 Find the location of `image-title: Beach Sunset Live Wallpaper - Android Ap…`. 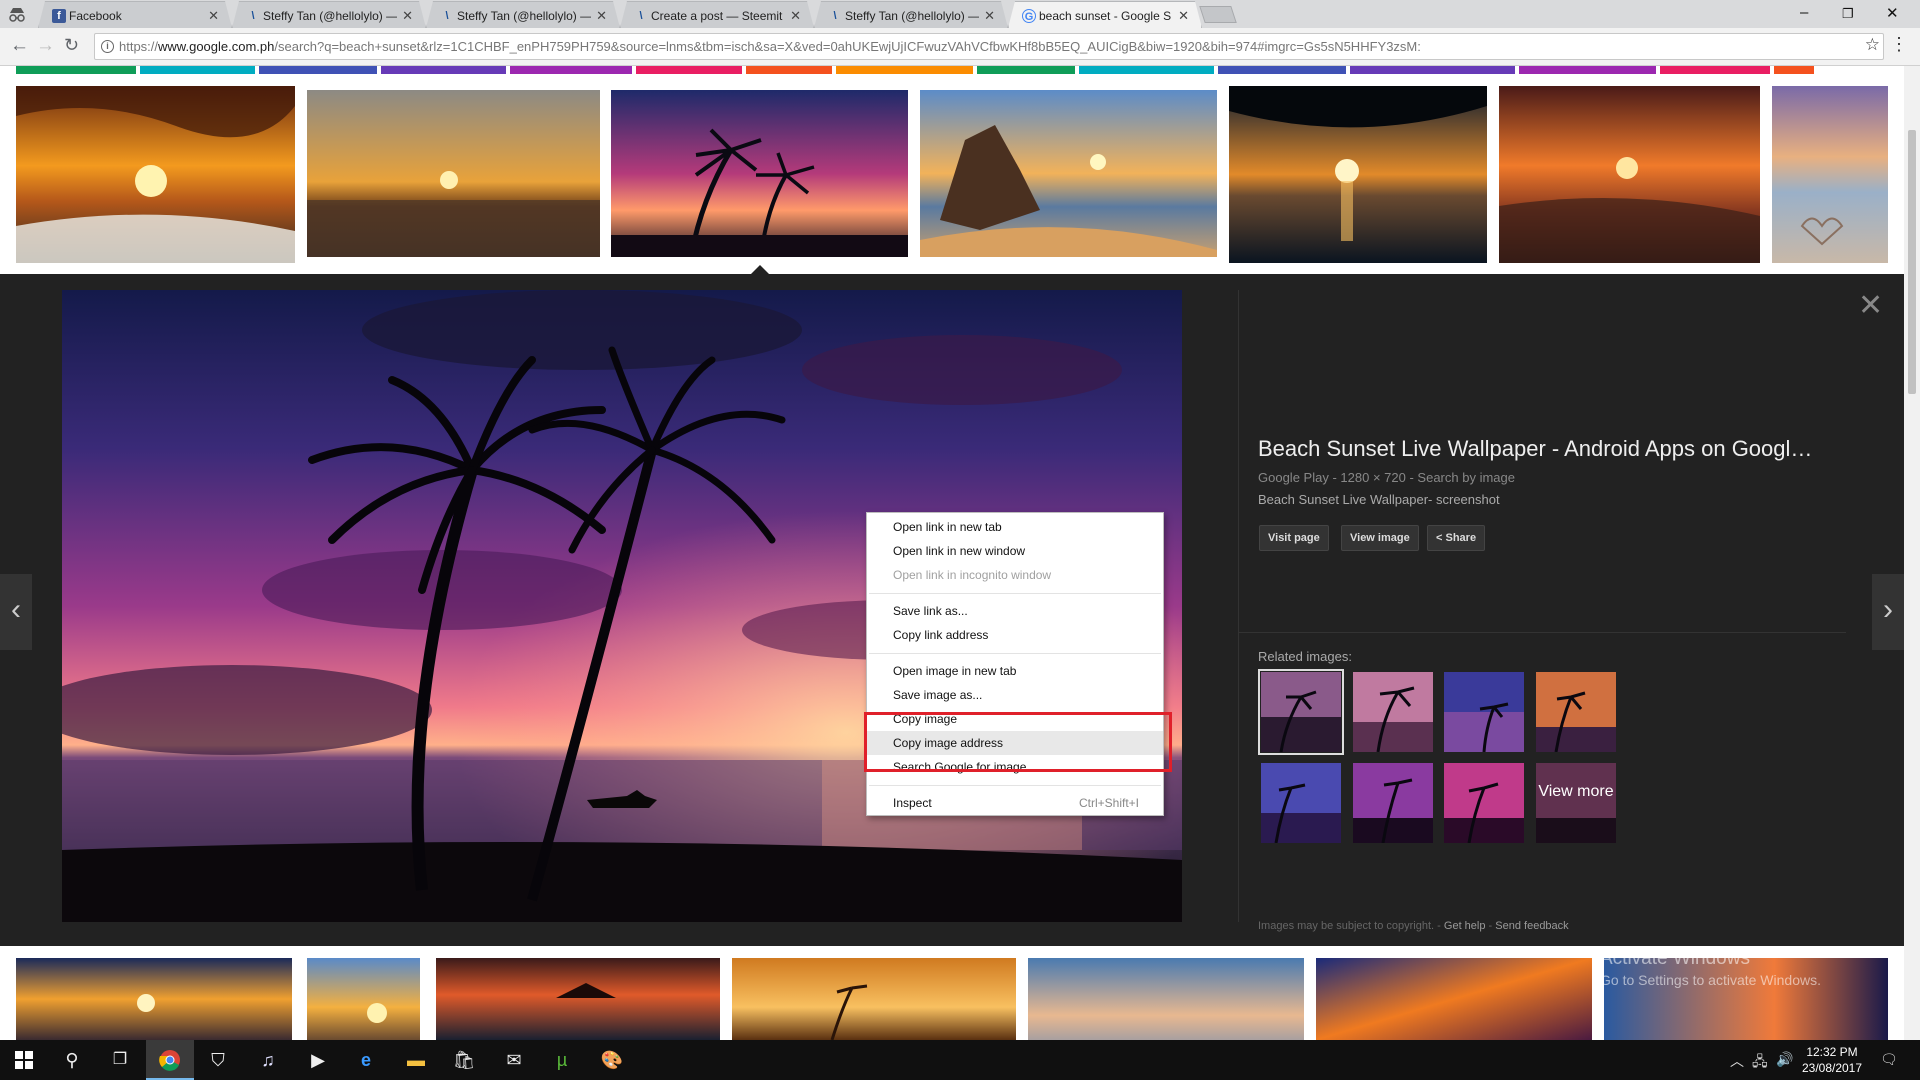

image-title: Beach Sunset Live Wallpaper - Android Ap… is located at coordinates (1548, 449).